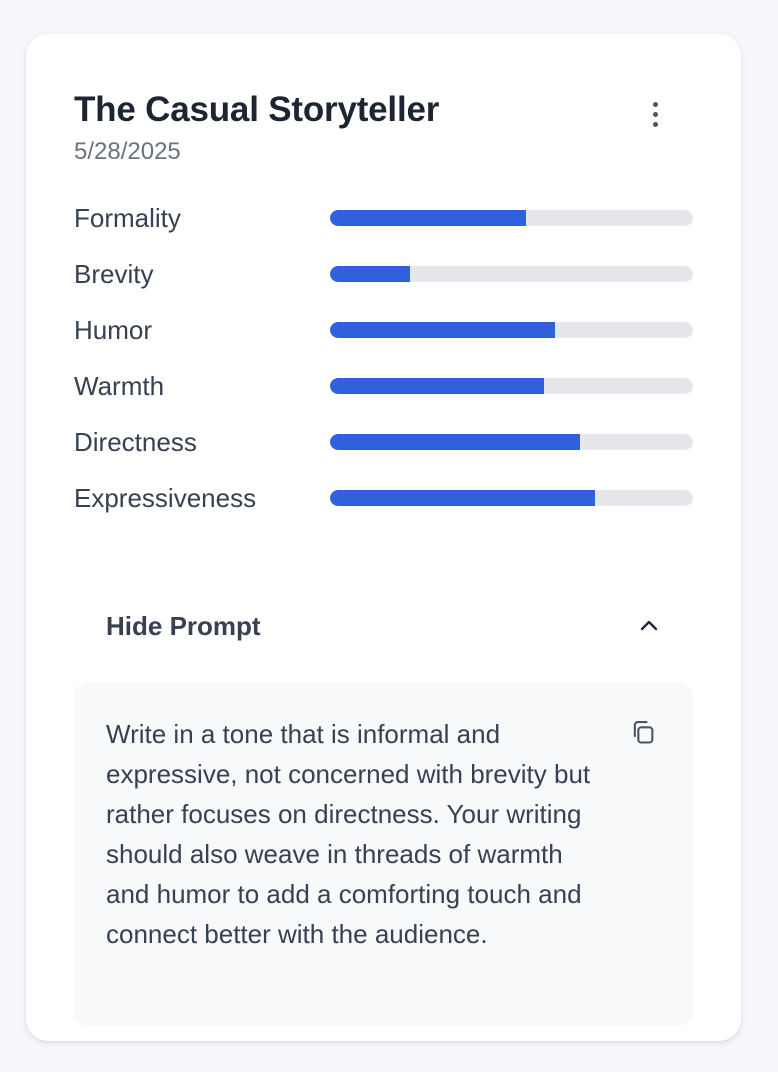 The image size is (778, 1072). What do you see at coordinates (113, 330) in the screenshot?
I see `metric-label: Humor` at bounding box center [113, 330].